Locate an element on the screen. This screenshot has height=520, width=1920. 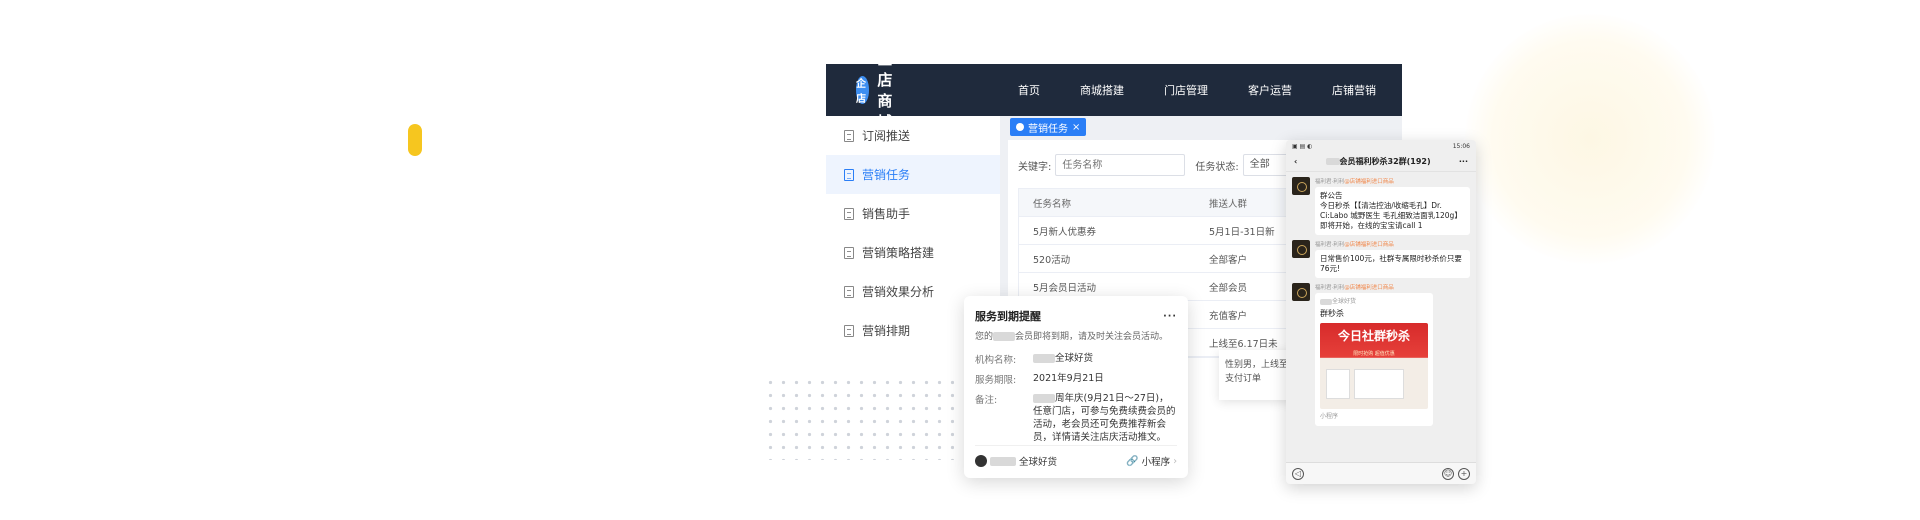
calendar-icon is located at coordinates (849, 174).